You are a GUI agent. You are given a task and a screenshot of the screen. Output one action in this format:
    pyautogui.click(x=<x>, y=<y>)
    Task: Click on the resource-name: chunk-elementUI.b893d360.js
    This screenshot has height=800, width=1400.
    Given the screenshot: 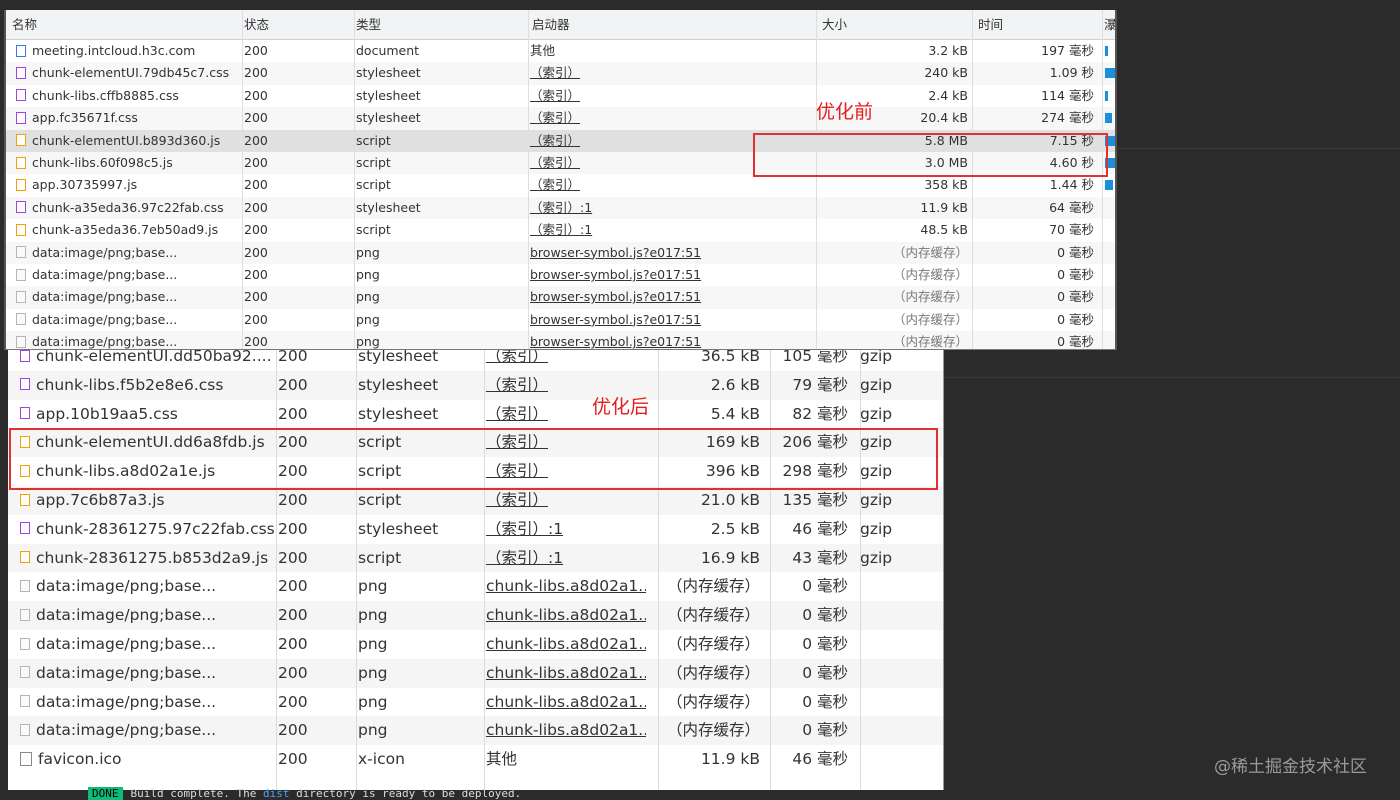 What is the action you would take?
    pyautogui.click(x=129, y=141)
    